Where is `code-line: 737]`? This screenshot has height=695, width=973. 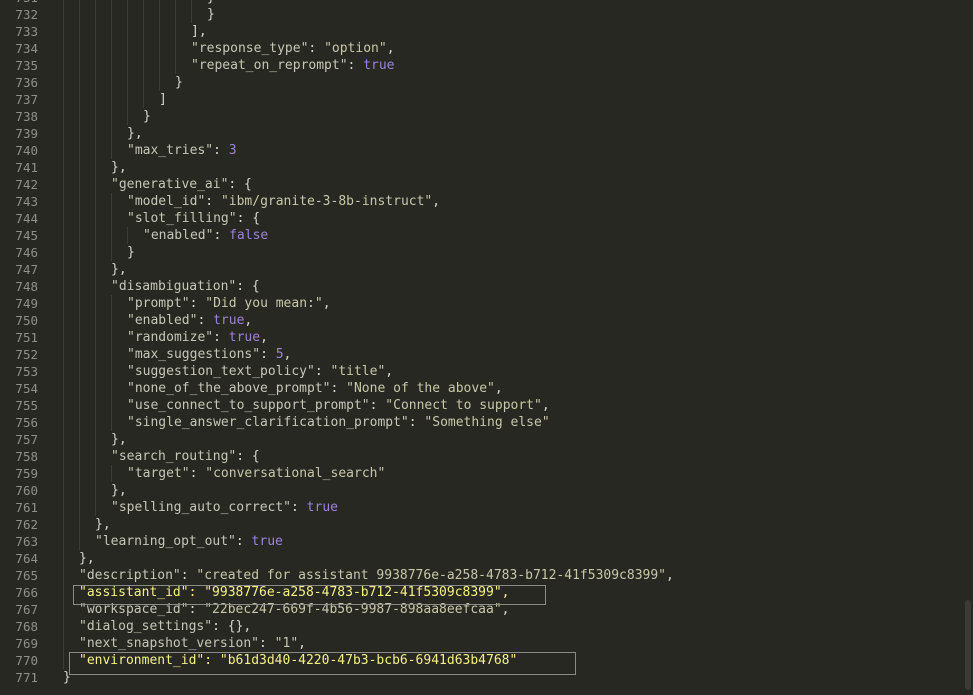
code-line: 737] is located at coordinates (486, 99).